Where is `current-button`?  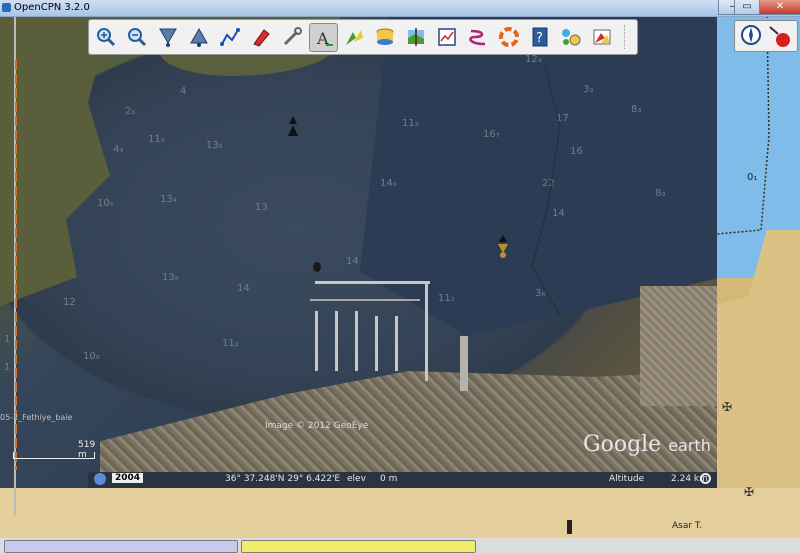
current-button is located at coordinates (353, 36).